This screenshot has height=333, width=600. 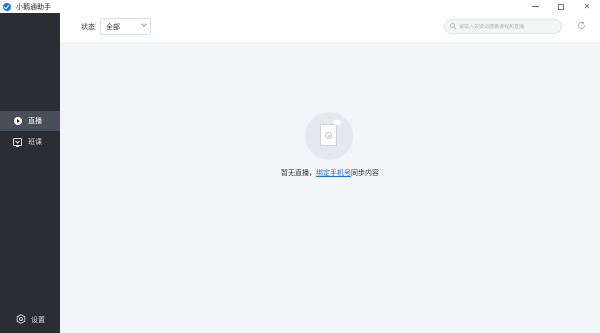 I want to click on settings-button: 设置, so click(x=30, y=320).